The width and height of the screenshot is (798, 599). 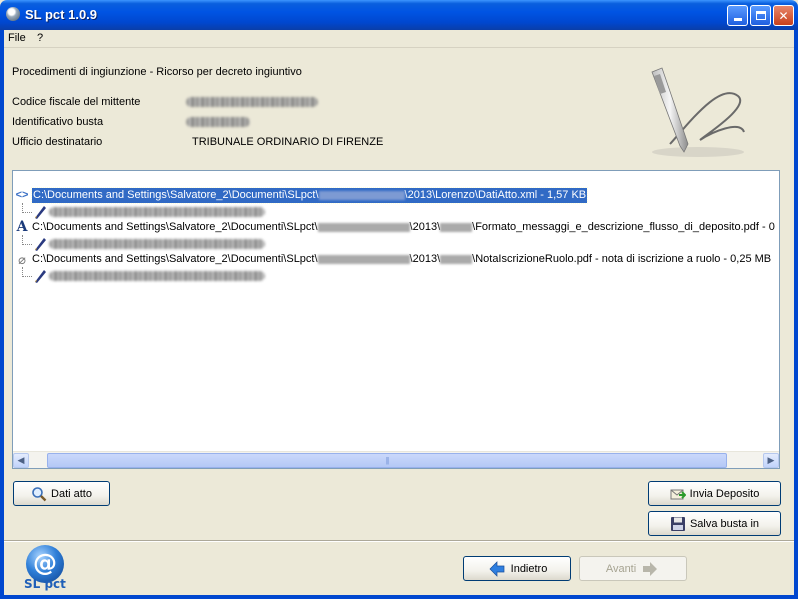 I want to click on maximize-button, so click(x=760, y=15).